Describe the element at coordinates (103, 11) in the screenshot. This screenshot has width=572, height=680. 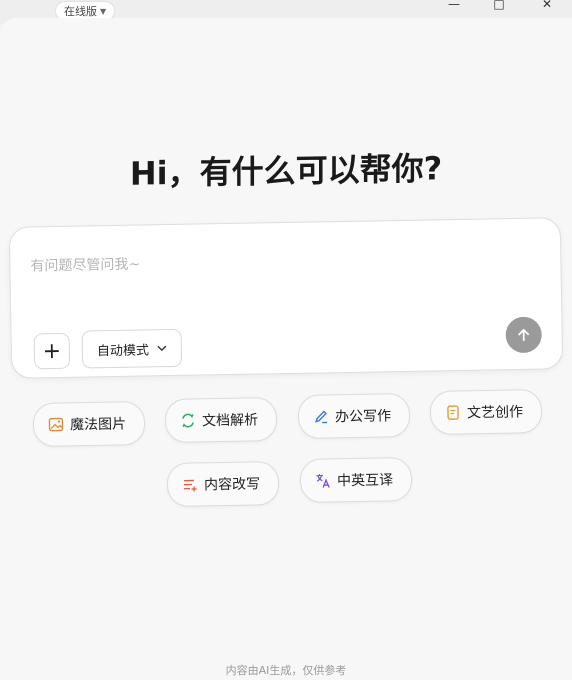
I see `caret-down-icon: ▼` at that location.